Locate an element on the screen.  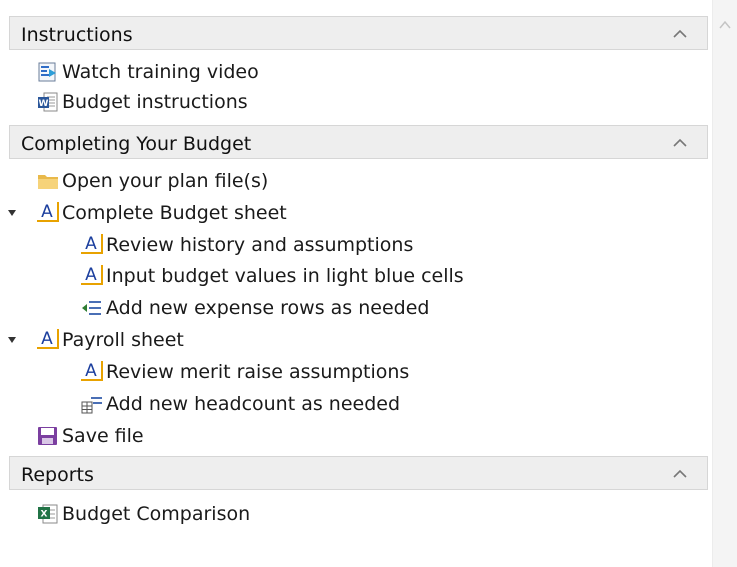
section-title: Instructions is located at coordinates (77, 35).